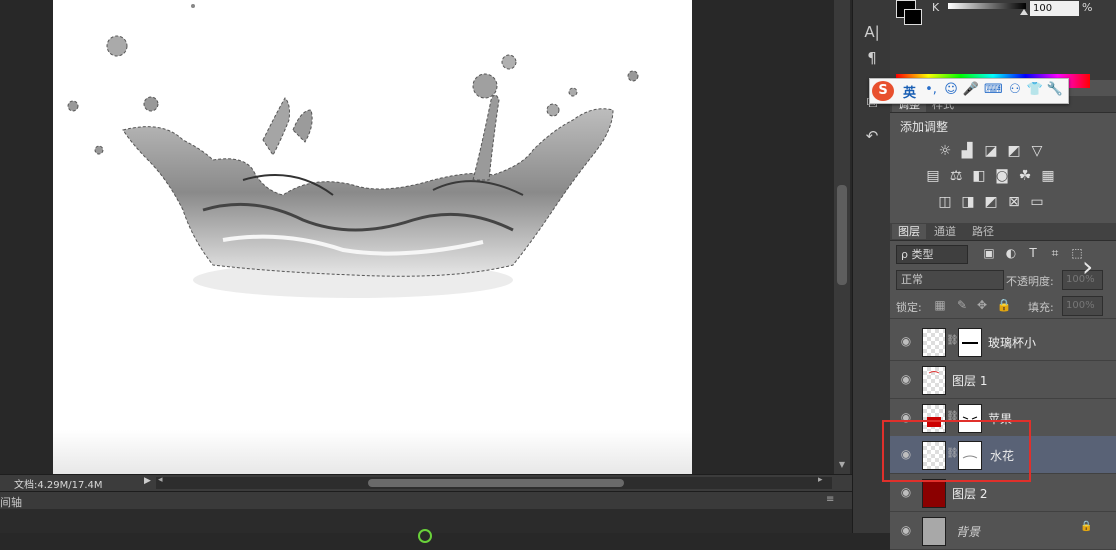  I want to click on user-icon: ⚇, so click(1015, 89).